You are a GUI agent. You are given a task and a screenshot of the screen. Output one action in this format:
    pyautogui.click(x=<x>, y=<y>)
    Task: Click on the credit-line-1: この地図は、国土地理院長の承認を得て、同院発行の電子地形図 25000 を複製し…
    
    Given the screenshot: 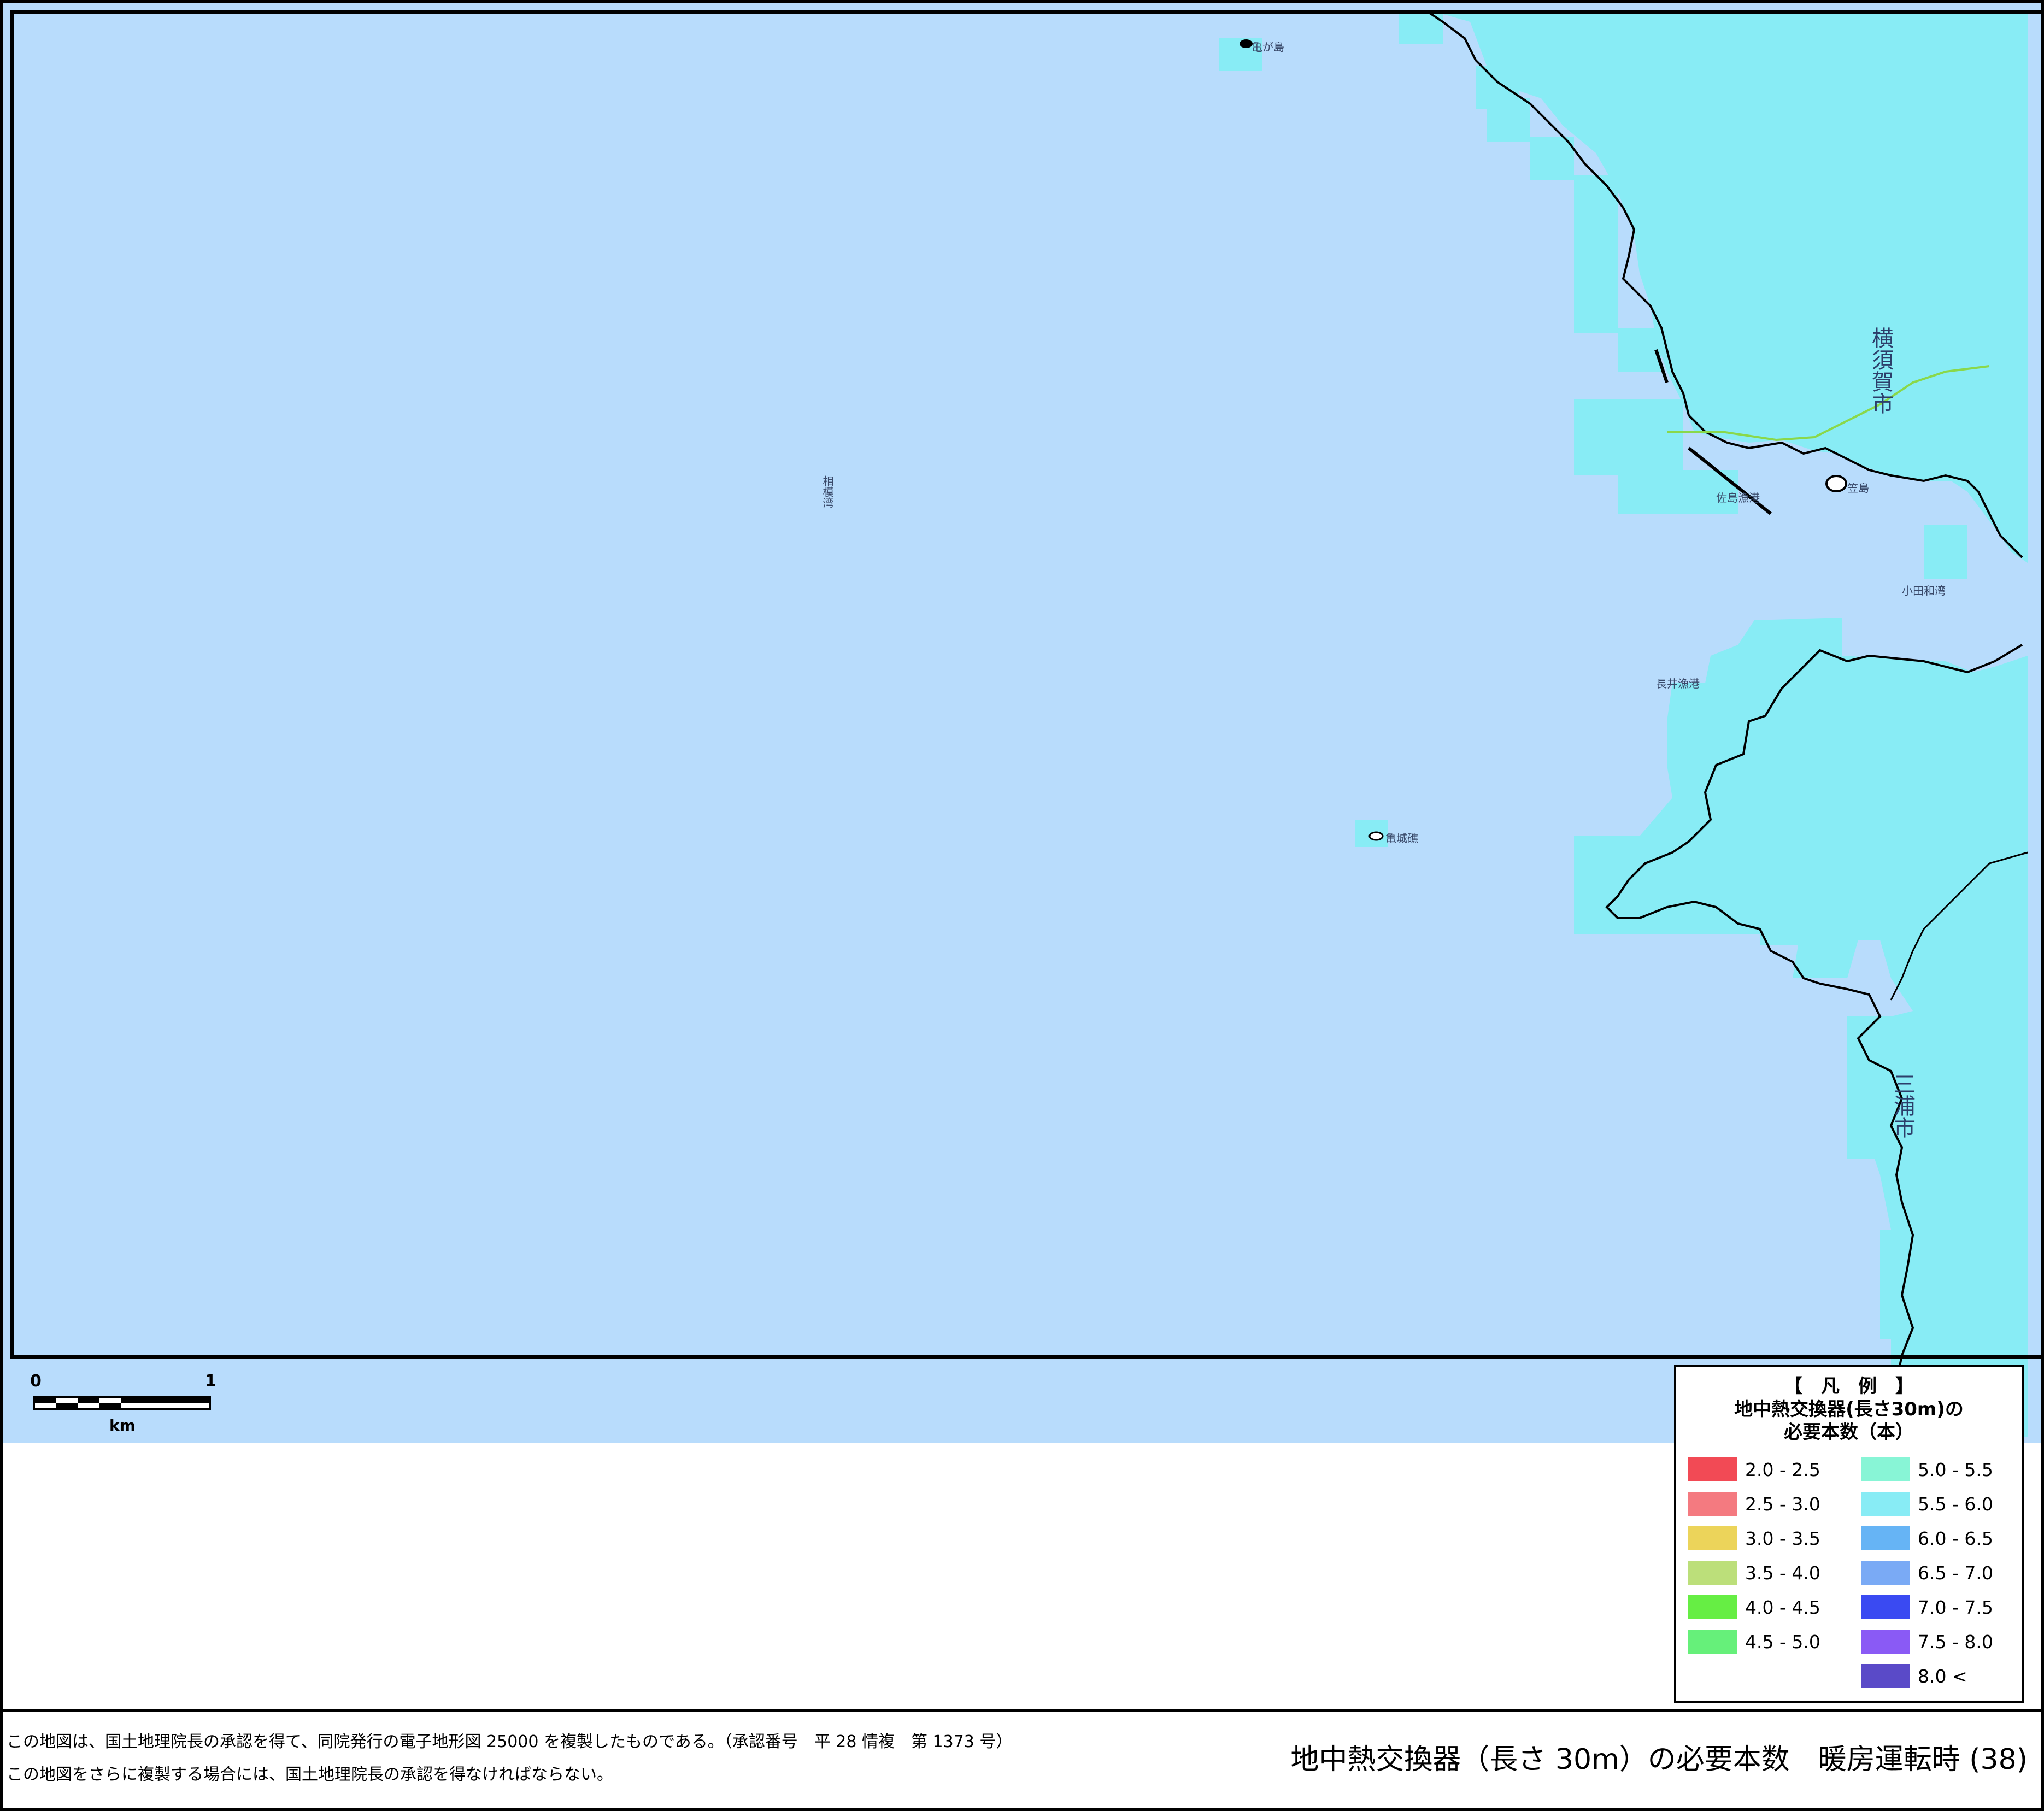 What is the action you would take?
    pyautogui.click(x=510, y=1741)
    